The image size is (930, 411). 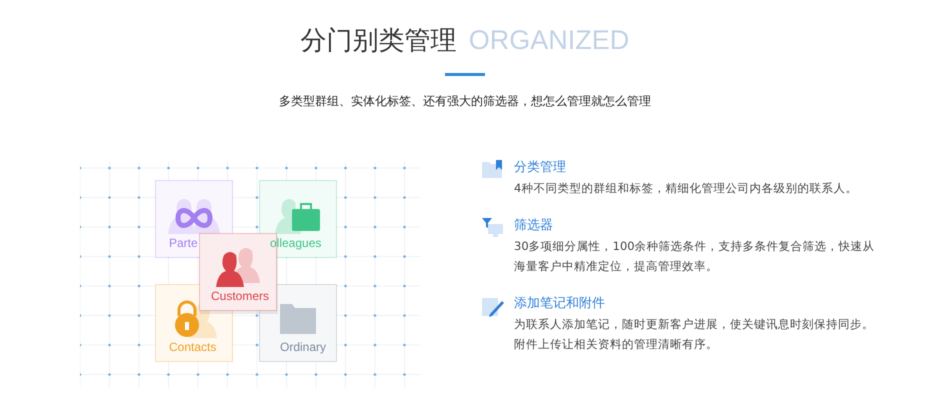 I want to click on group-label: Customers, so click(x=240, y=296).